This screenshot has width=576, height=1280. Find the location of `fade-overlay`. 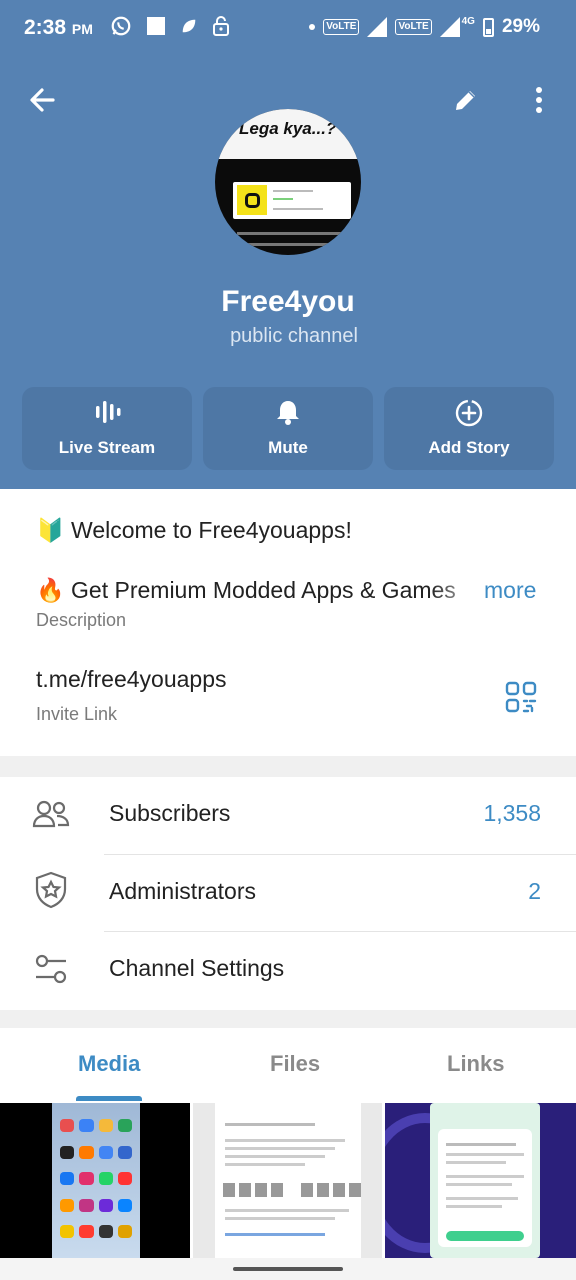

fade-overlay is located at coordinates (460, 591).